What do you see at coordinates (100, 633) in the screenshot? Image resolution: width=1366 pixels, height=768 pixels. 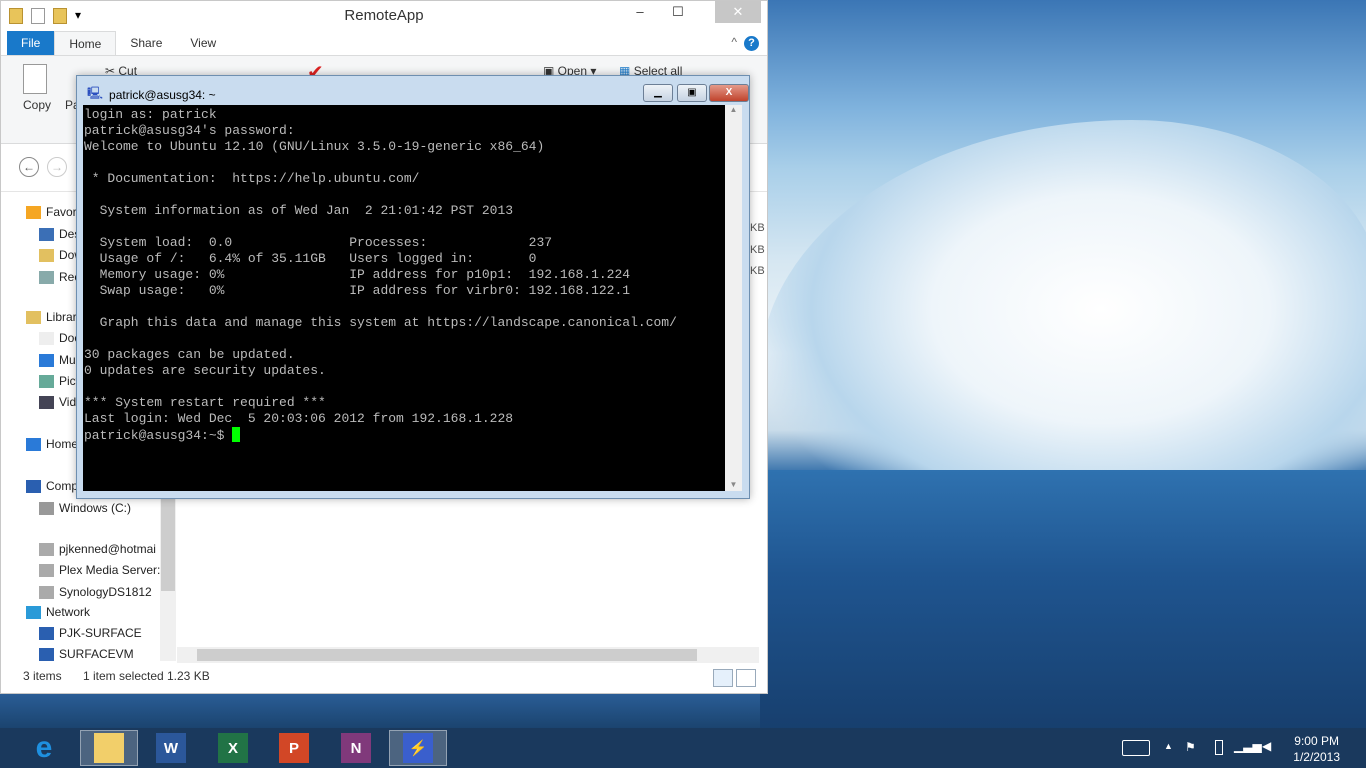 I see `nav-item-label: PJK-SURFACE` at bounding box center [100, 633].